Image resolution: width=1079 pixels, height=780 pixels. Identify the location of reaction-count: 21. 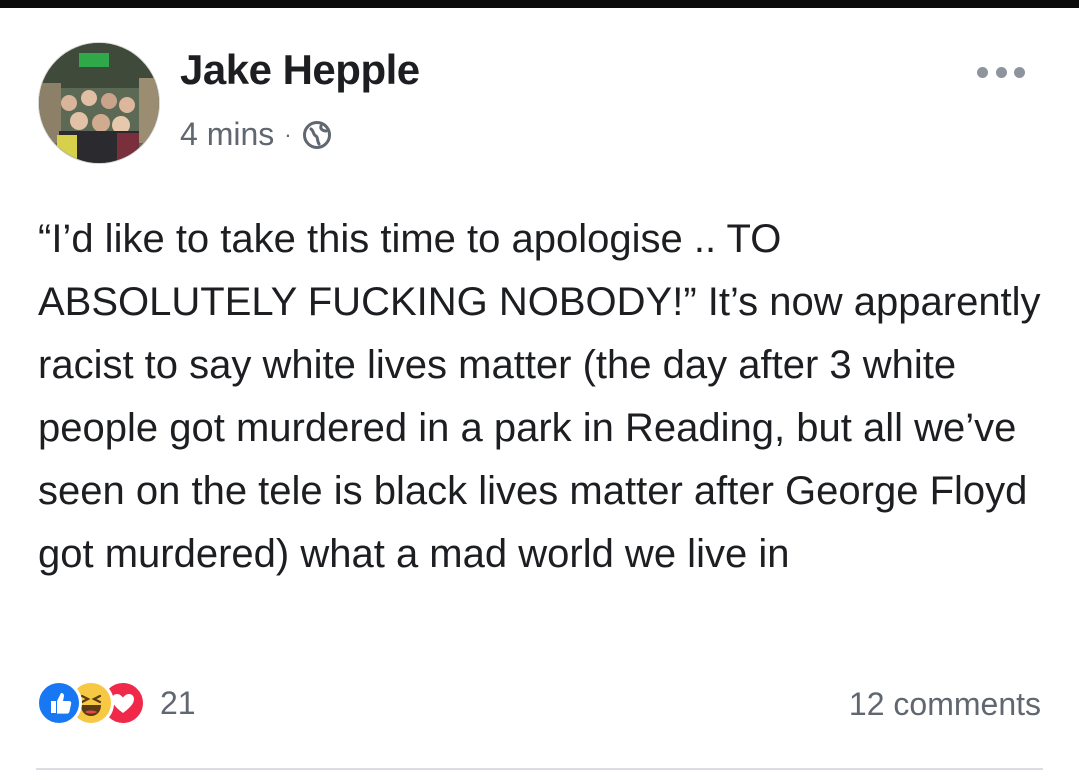
(178, 702).